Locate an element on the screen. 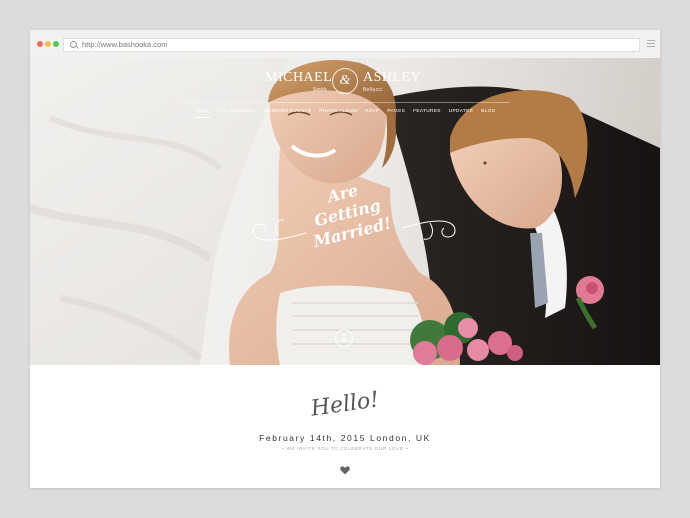 Image resolution: width=690 pixels, height=518 pixels. nav-item-rsvp: RSVP is located at coordinates (372, 112).